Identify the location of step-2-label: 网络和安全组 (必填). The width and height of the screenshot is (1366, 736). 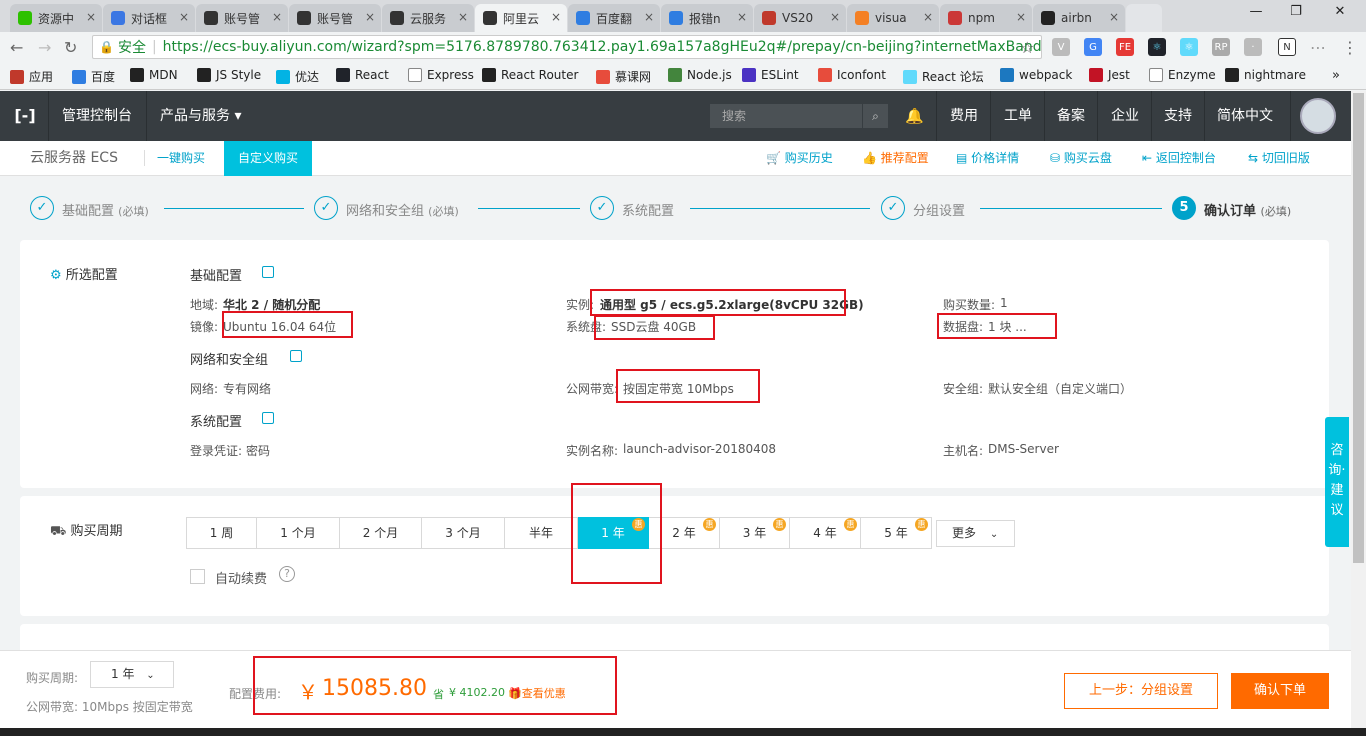
(402, 209).